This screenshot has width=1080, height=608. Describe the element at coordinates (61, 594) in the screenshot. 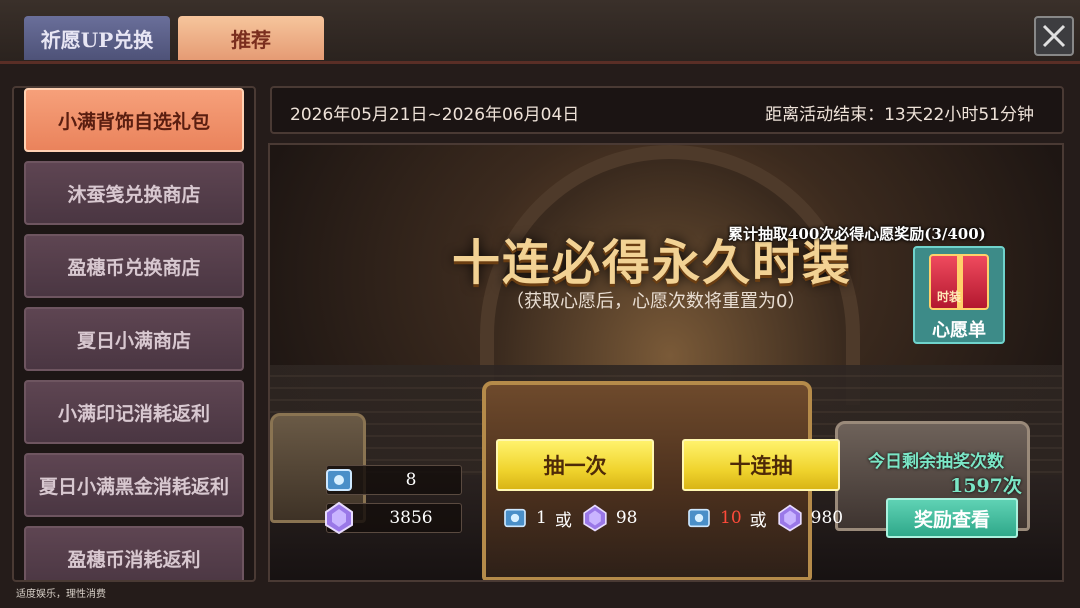

I see `footer-note: 适度娱乐，理性消费` at that location.